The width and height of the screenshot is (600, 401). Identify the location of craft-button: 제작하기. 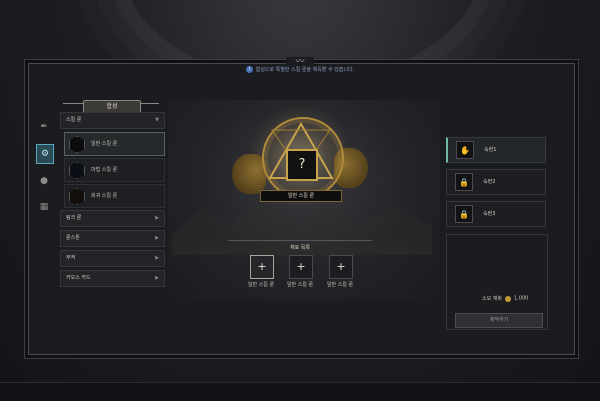
(499, 320).